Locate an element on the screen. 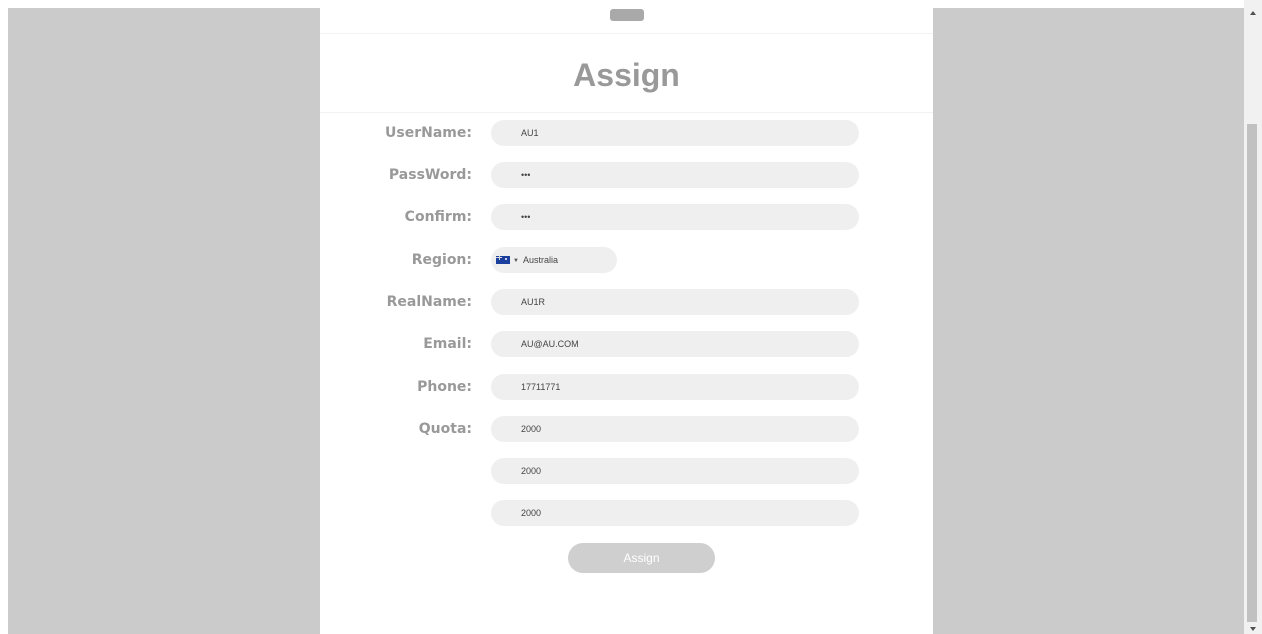 This screenshot has width=1262, height=634. confirm-password-field: ••• is located at coordinates (675, 217).